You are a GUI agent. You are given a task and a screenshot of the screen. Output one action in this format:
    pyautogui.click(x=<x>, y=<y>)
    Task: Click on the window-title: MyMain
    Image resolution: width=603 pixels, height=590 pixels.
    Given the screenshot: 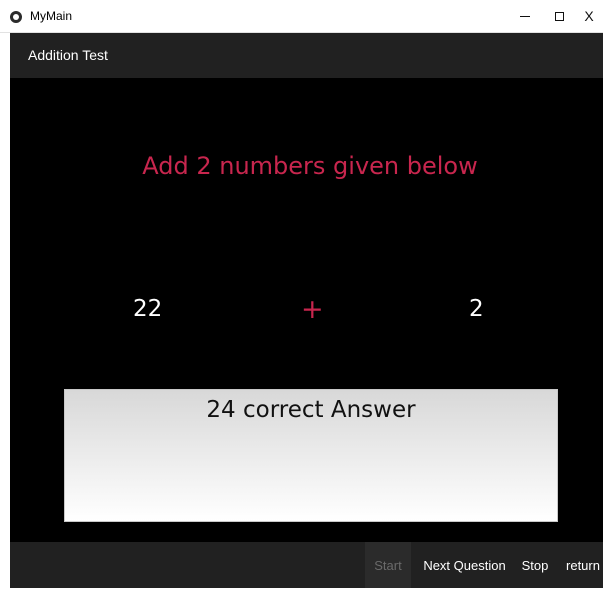 What is the action you would take?
    pyautogui.click(x=51, y=16)
    